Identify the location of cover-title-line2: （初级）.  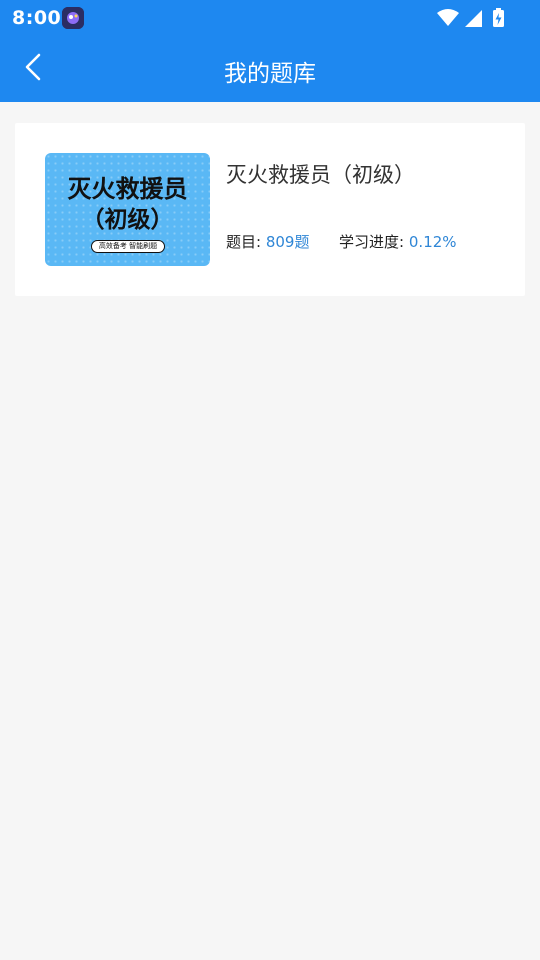
(127, 220).